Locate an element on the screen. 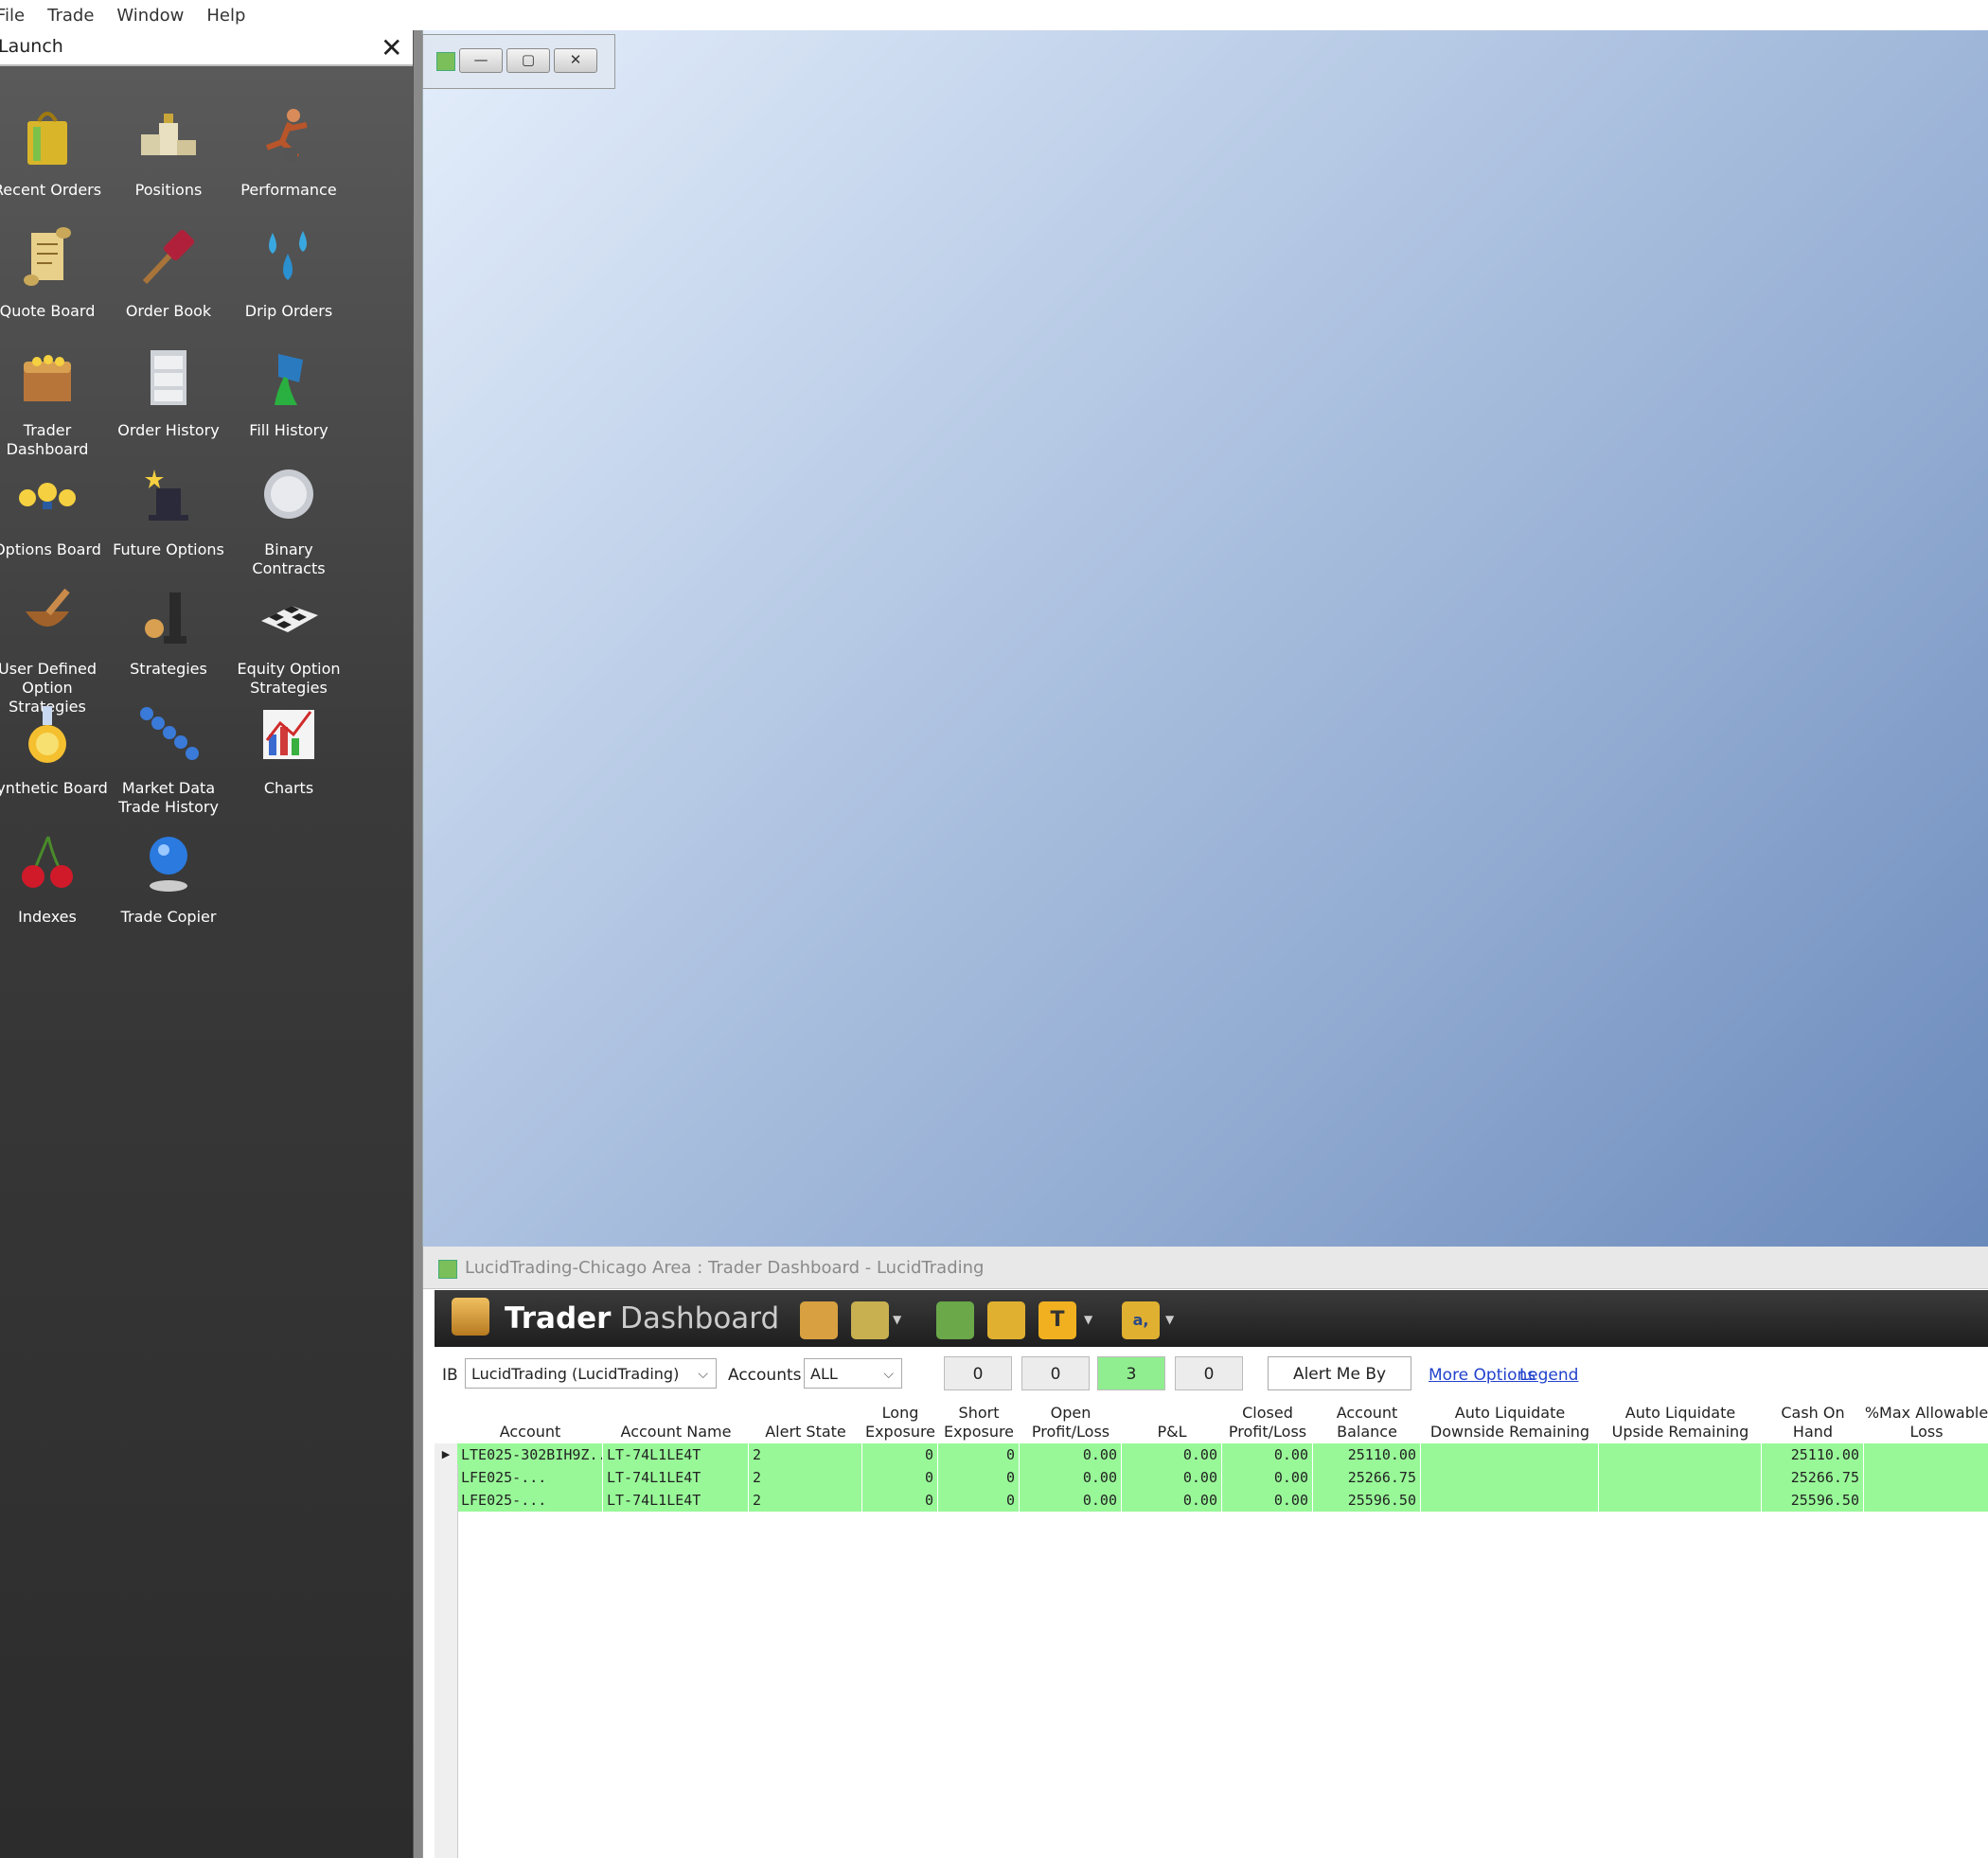 The image size is (1988, 1858). tile-equity-option-strategies: Equity Option Strategies is located at coordinates (288, 640).